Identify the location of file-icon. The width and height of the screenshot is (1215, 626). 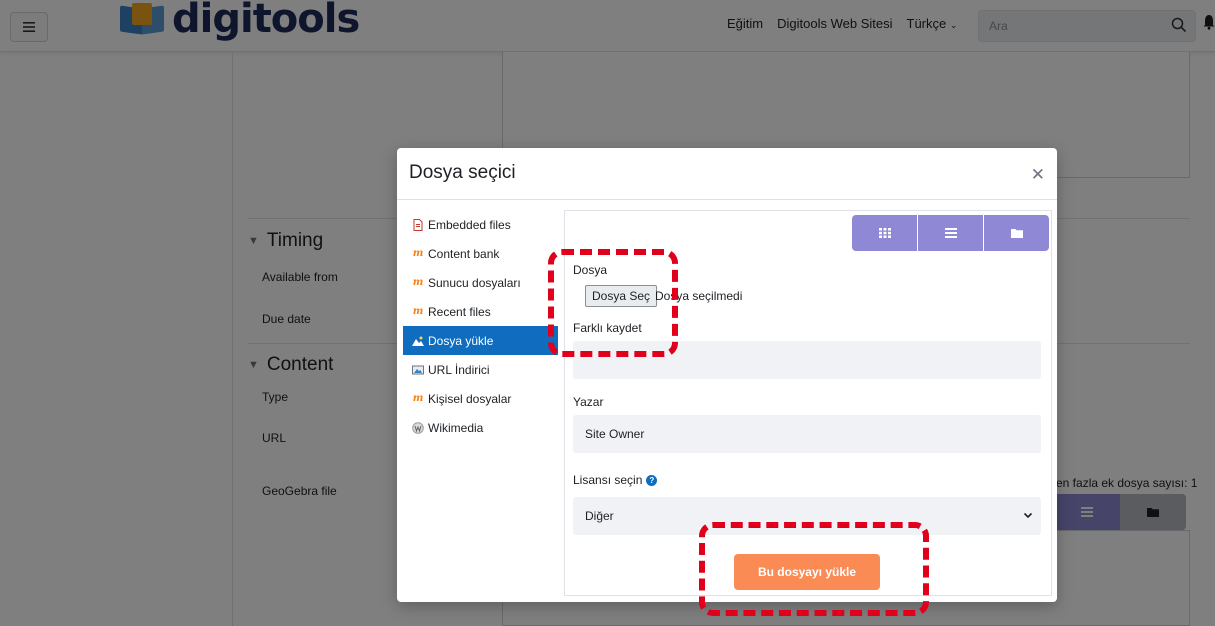
(418, 224).